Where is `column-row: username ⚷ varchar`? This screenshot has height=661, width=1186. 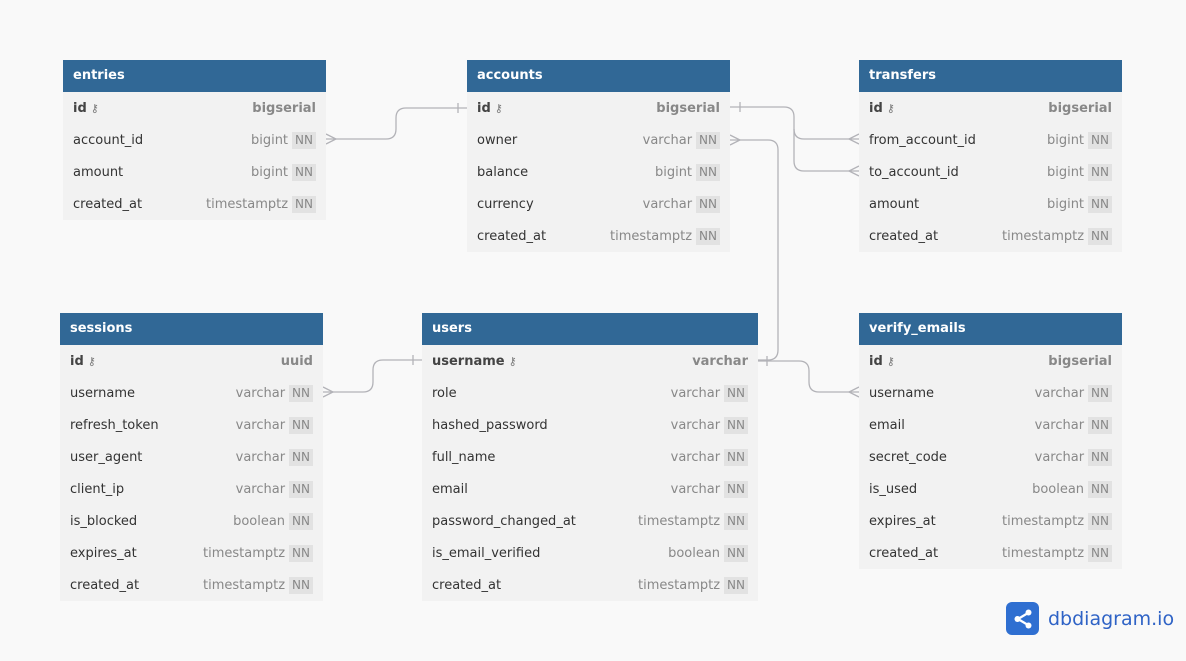 column-row: username ⚷ varchar is located at coordinates (590, 361).